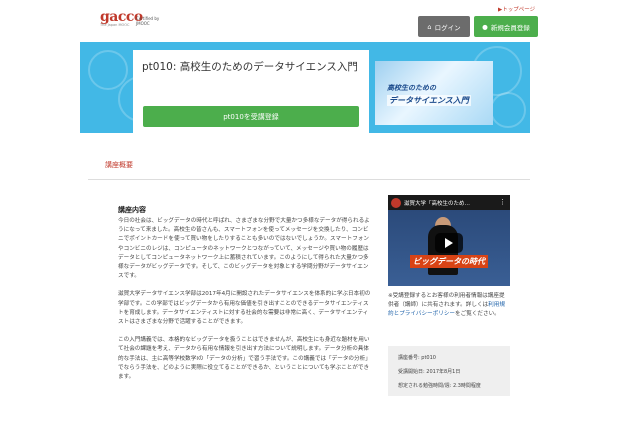  I want to click on play-icon, so click(449, 243).